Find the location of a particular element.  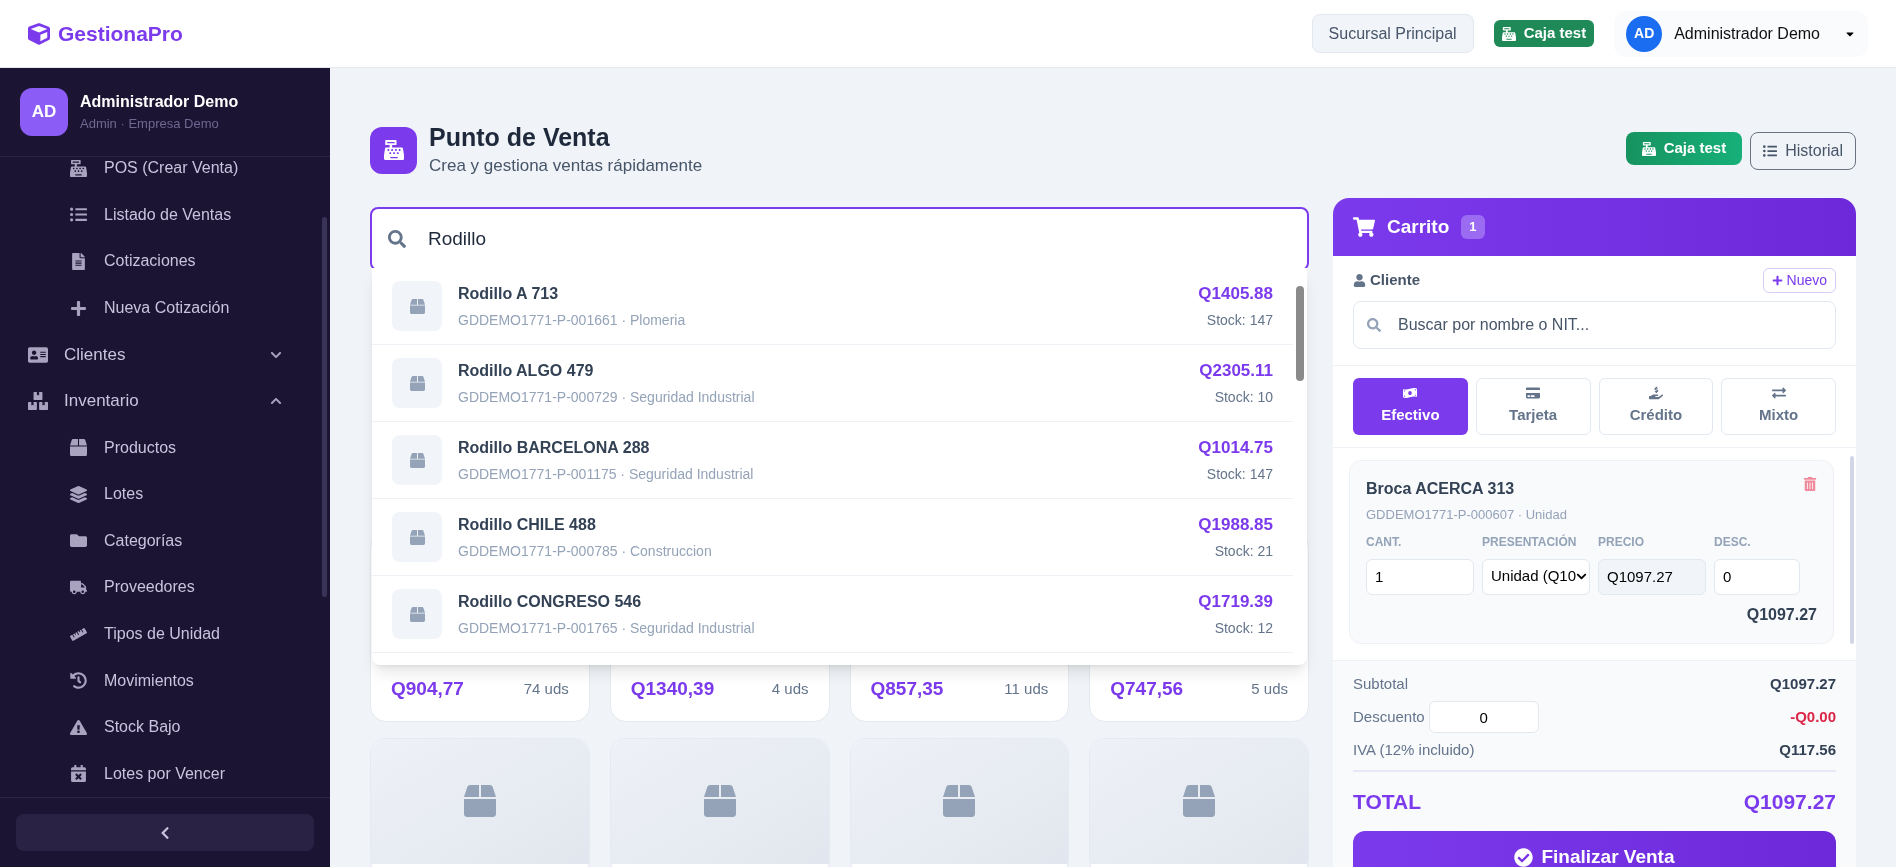

nav-item: Stock Bajo is located at coordinates (167, 727).